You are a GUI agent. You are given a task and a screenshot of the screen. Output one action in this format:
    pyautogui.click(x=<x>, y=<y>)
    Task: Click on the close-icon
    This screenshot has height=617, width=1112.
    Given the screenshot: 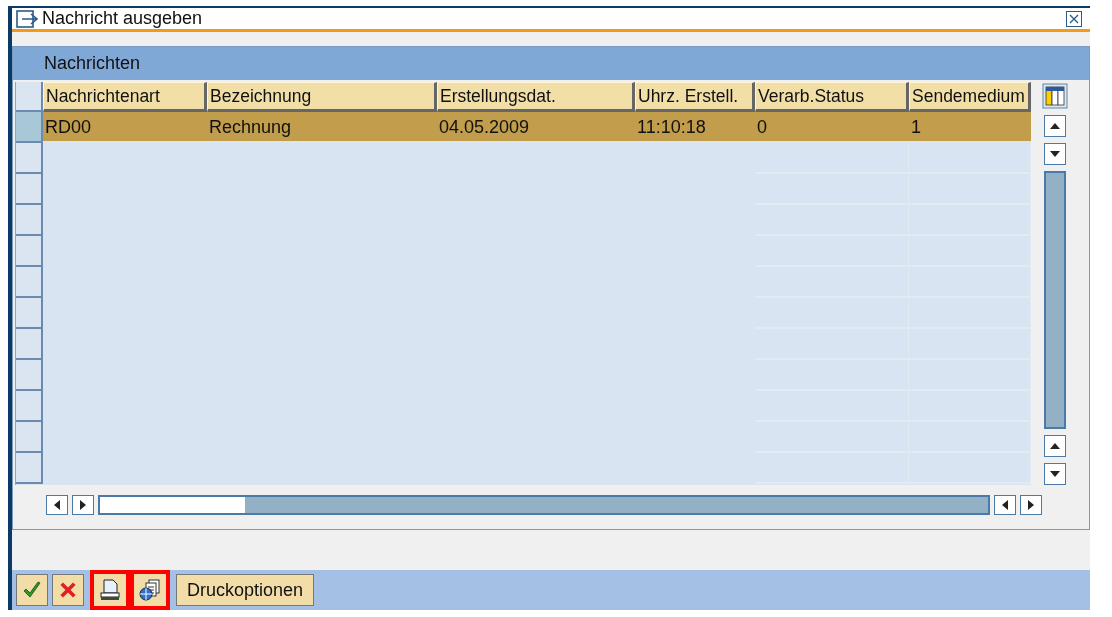 What is the action you would take?
    pyautogui.click(x=1074, y=18)
    